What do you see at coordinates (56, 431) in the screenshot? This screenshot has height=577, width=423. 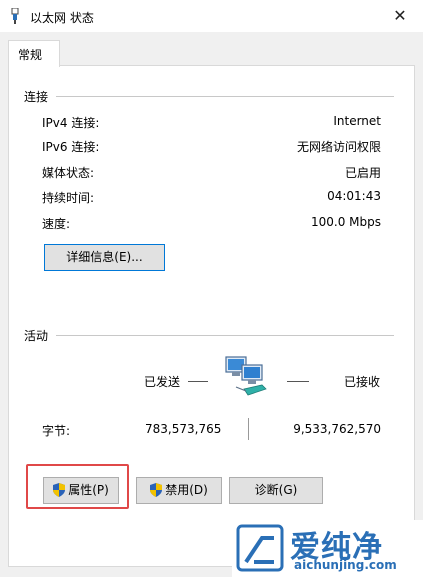 I see `bytes-label: 字节:` at bounding box center [56, 431].